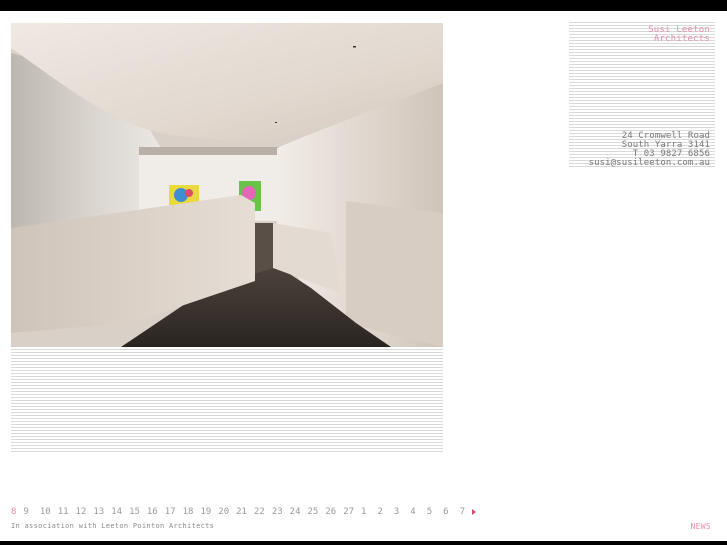  What do you see at coordinates (13, 512) in the screenshot?
I see `page-link-8: 8` at bounding box center [13, 512].